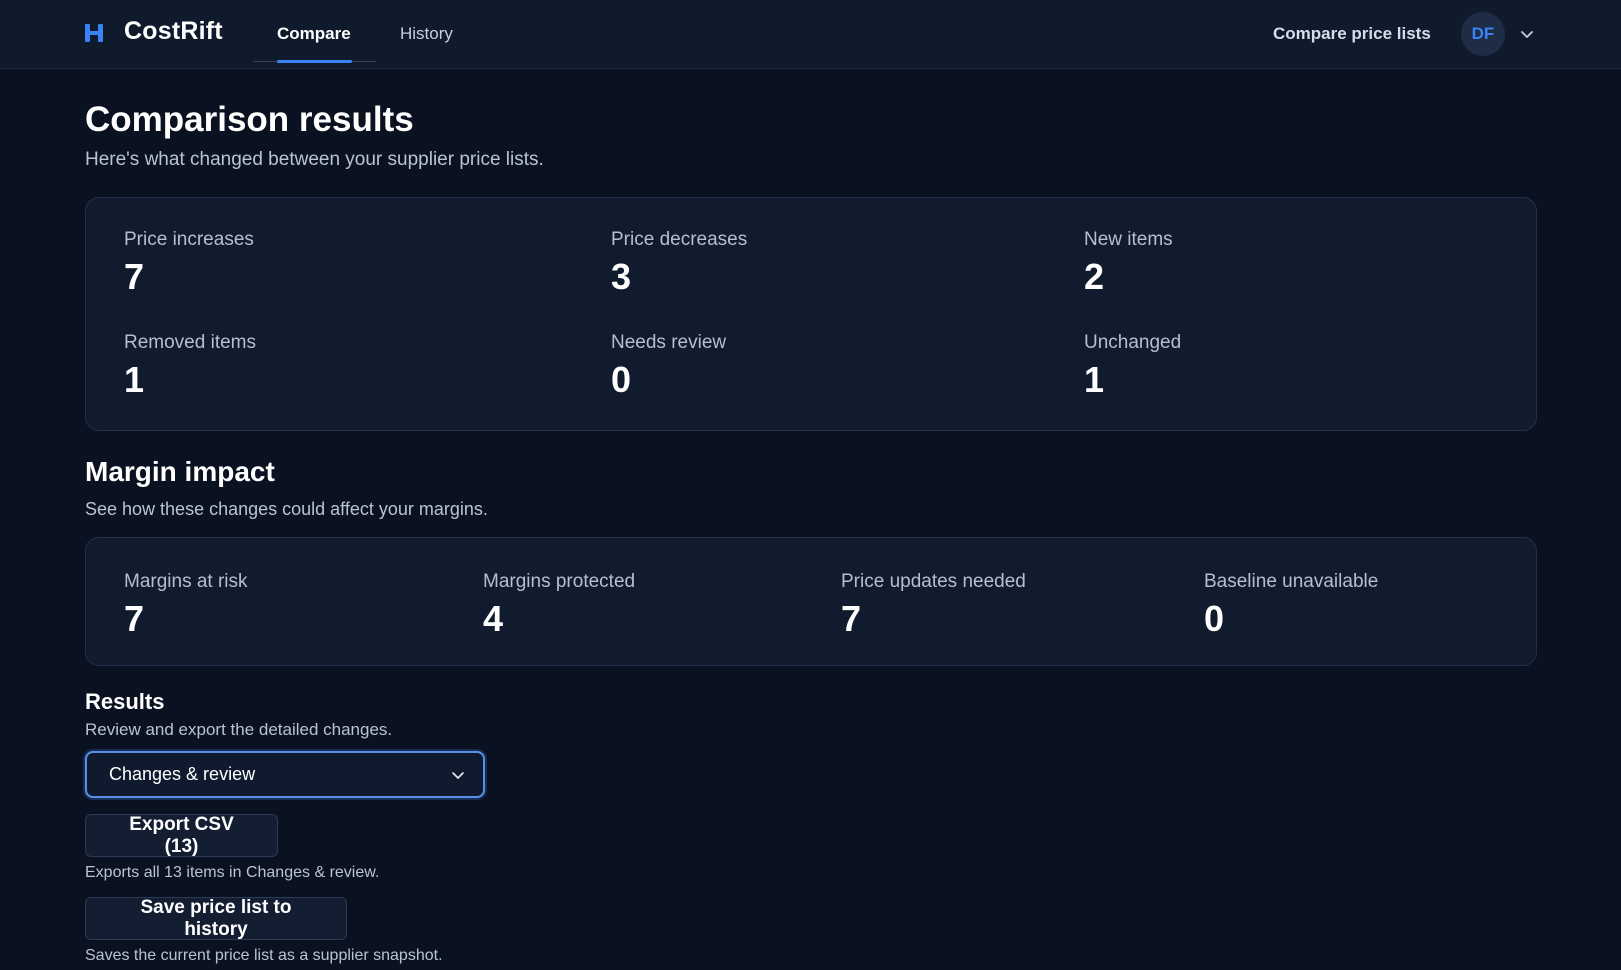  I want to click on margin-impact-title: Margin impact, so click(180, 471).